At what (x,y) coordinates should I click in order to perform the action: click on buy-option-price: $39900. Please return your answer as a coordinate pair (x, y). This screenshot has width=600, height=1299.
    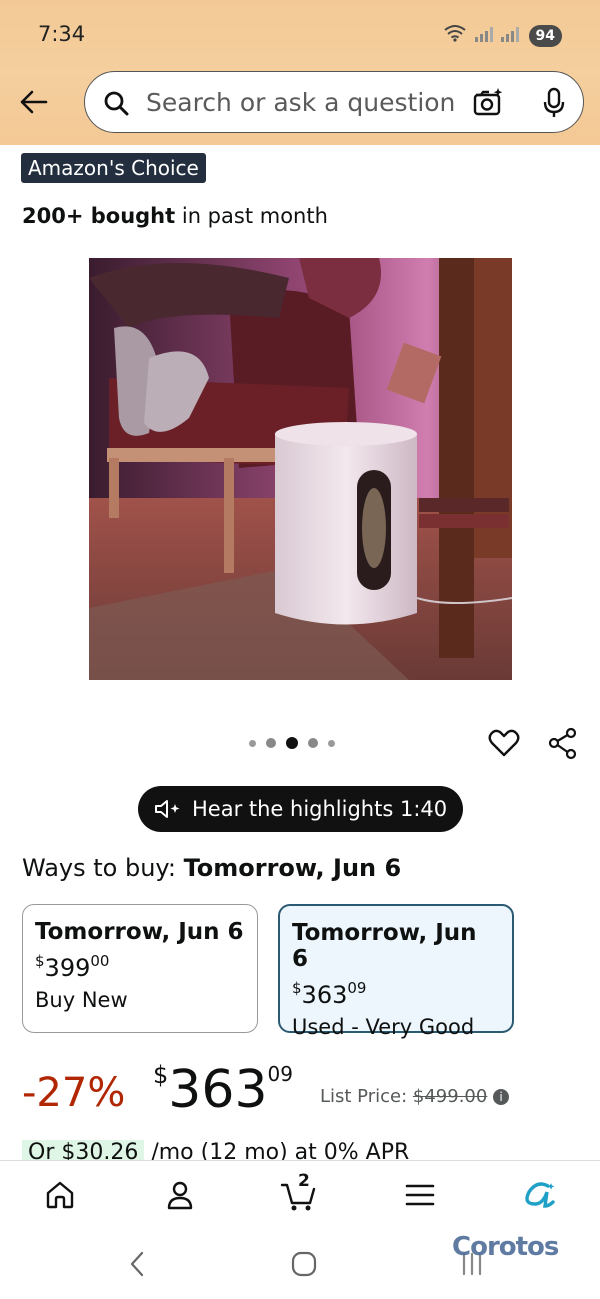
    Looking at the image, I should click on (140, 967).